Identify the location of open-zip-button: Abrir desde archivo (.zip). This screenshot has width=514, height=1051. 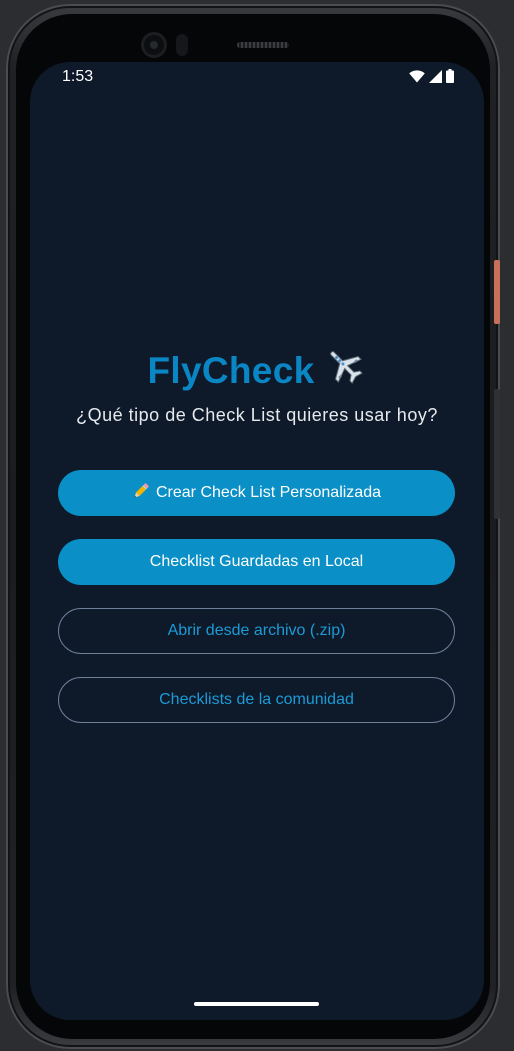
(256, 631).